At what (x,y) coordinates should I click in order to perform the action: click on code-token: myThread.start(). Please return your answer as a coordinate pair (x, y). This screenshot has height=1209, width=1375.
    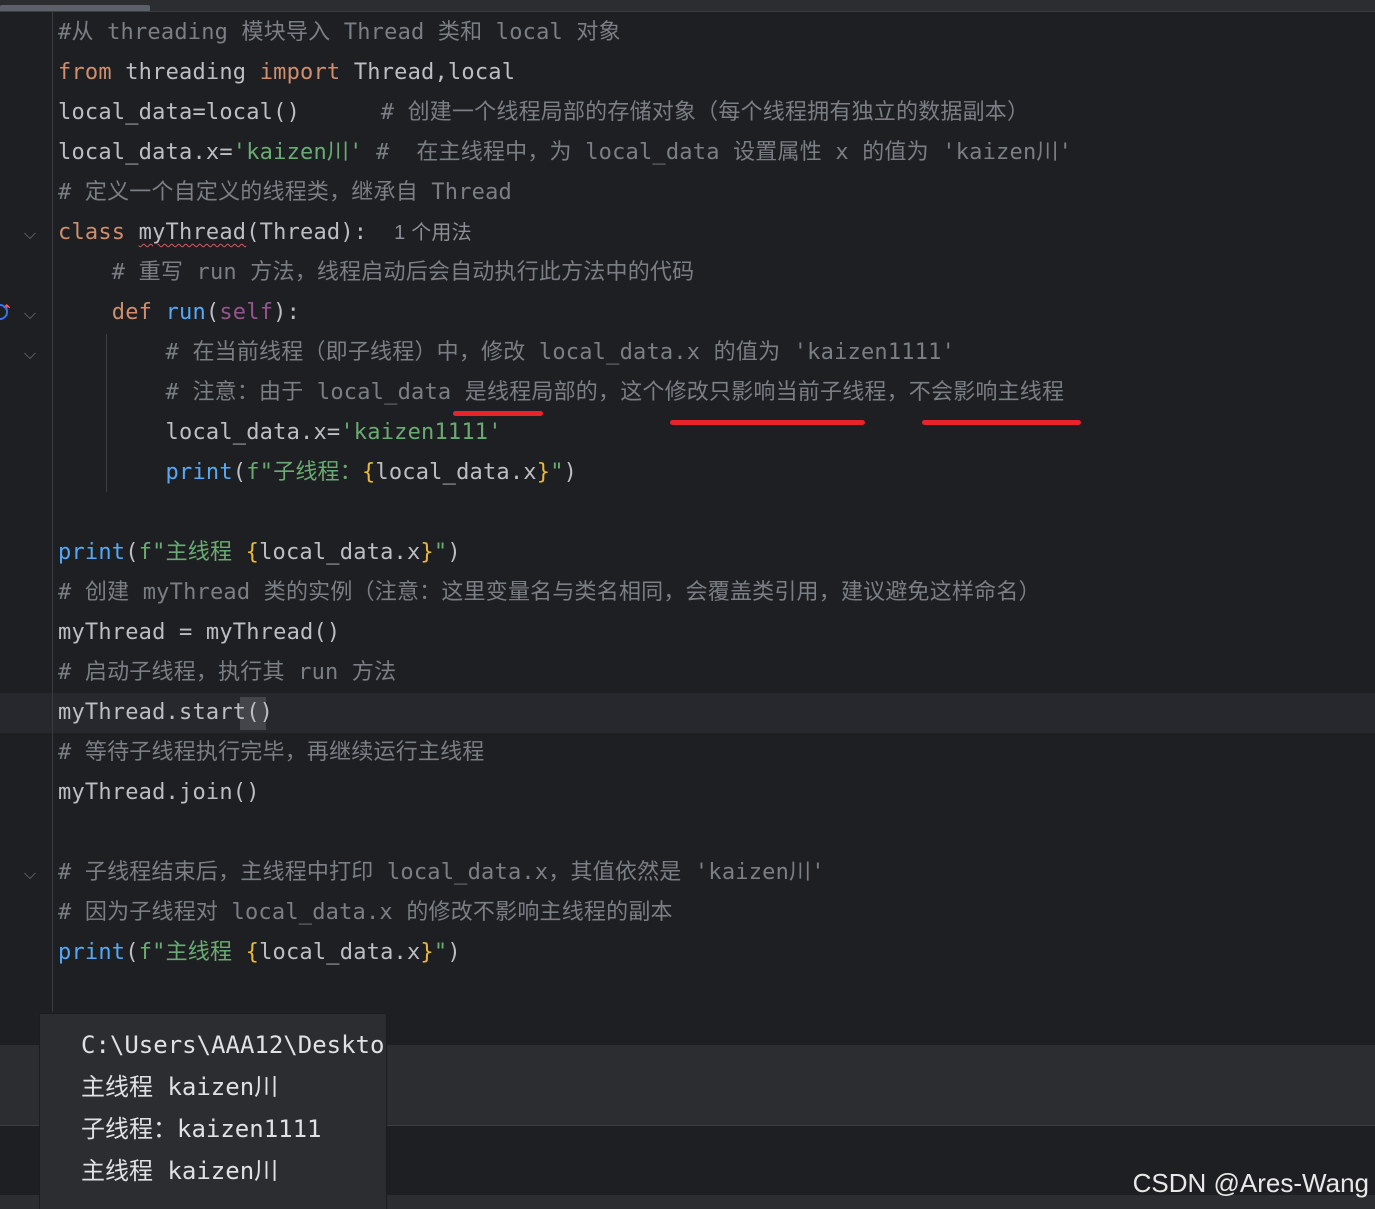
    Looking at the image, I should click on (166, 712).